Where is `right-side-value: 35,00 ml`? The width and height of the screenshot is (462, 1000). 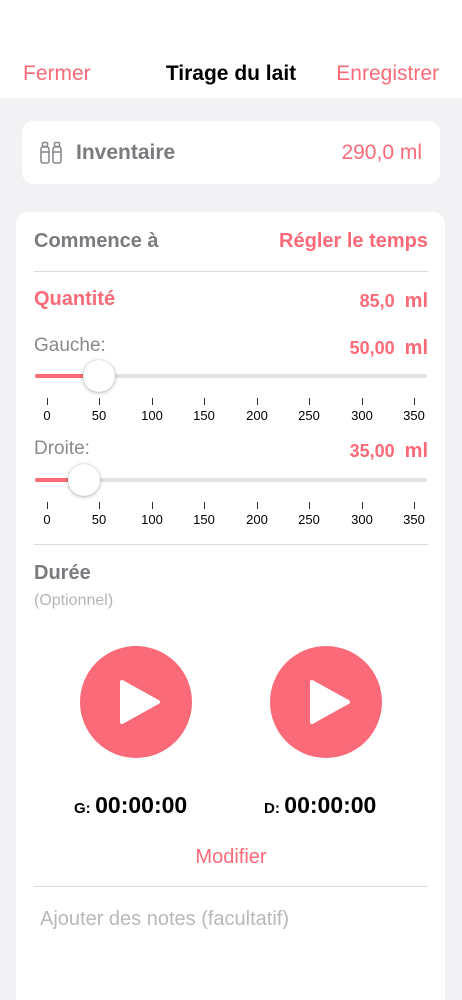
right-side-value: 35,00 ml is located at coordinates (389, 451).